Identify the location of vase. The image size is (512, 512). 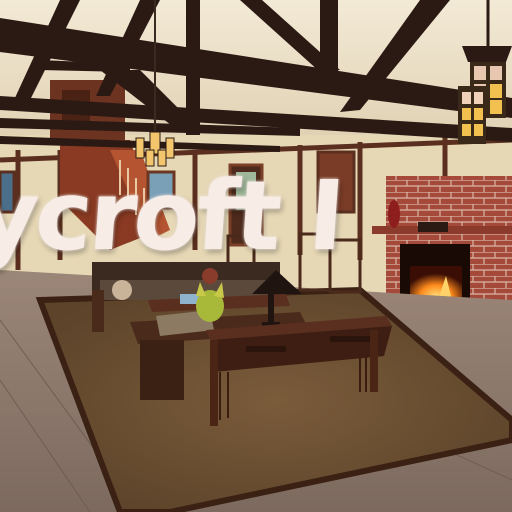
(394, 214).